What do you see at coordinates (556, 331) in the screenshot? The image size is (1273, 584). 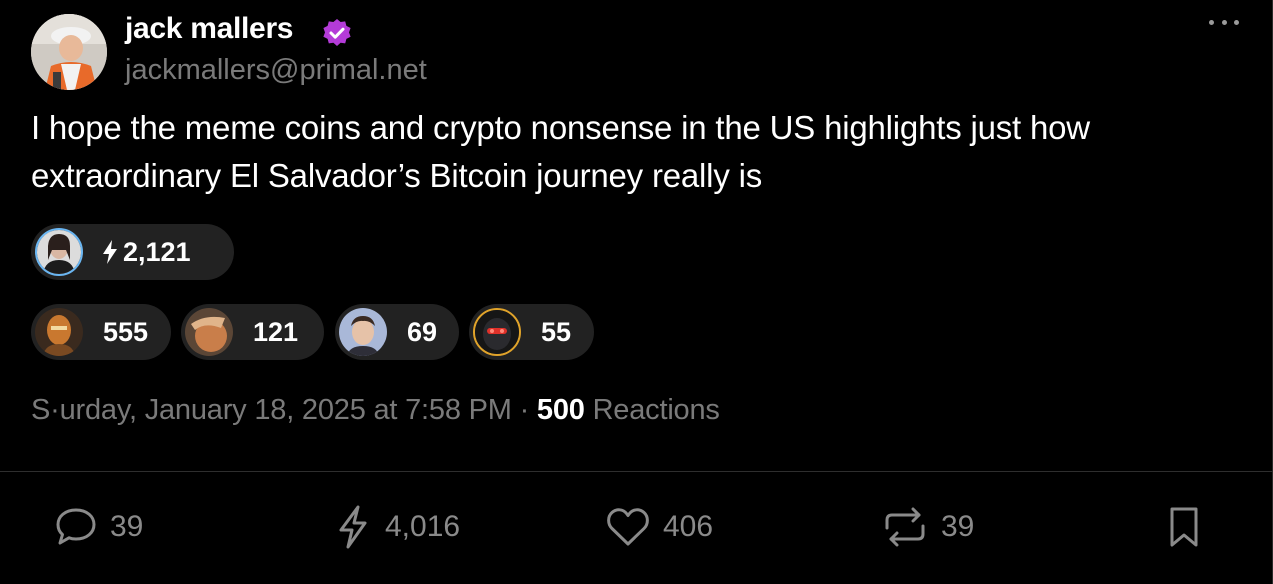 I see `zap-amount: 55` at bounding box center [556, 331].